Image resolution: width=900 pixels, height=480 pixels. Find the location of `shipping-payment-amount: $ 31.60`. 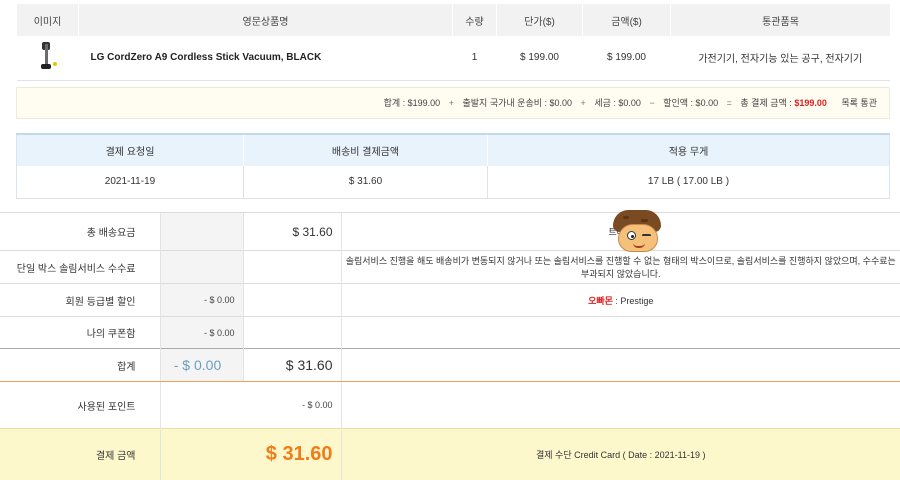

shipping-payment-amount: $ 31.60 is located at coordinates (365, 182).